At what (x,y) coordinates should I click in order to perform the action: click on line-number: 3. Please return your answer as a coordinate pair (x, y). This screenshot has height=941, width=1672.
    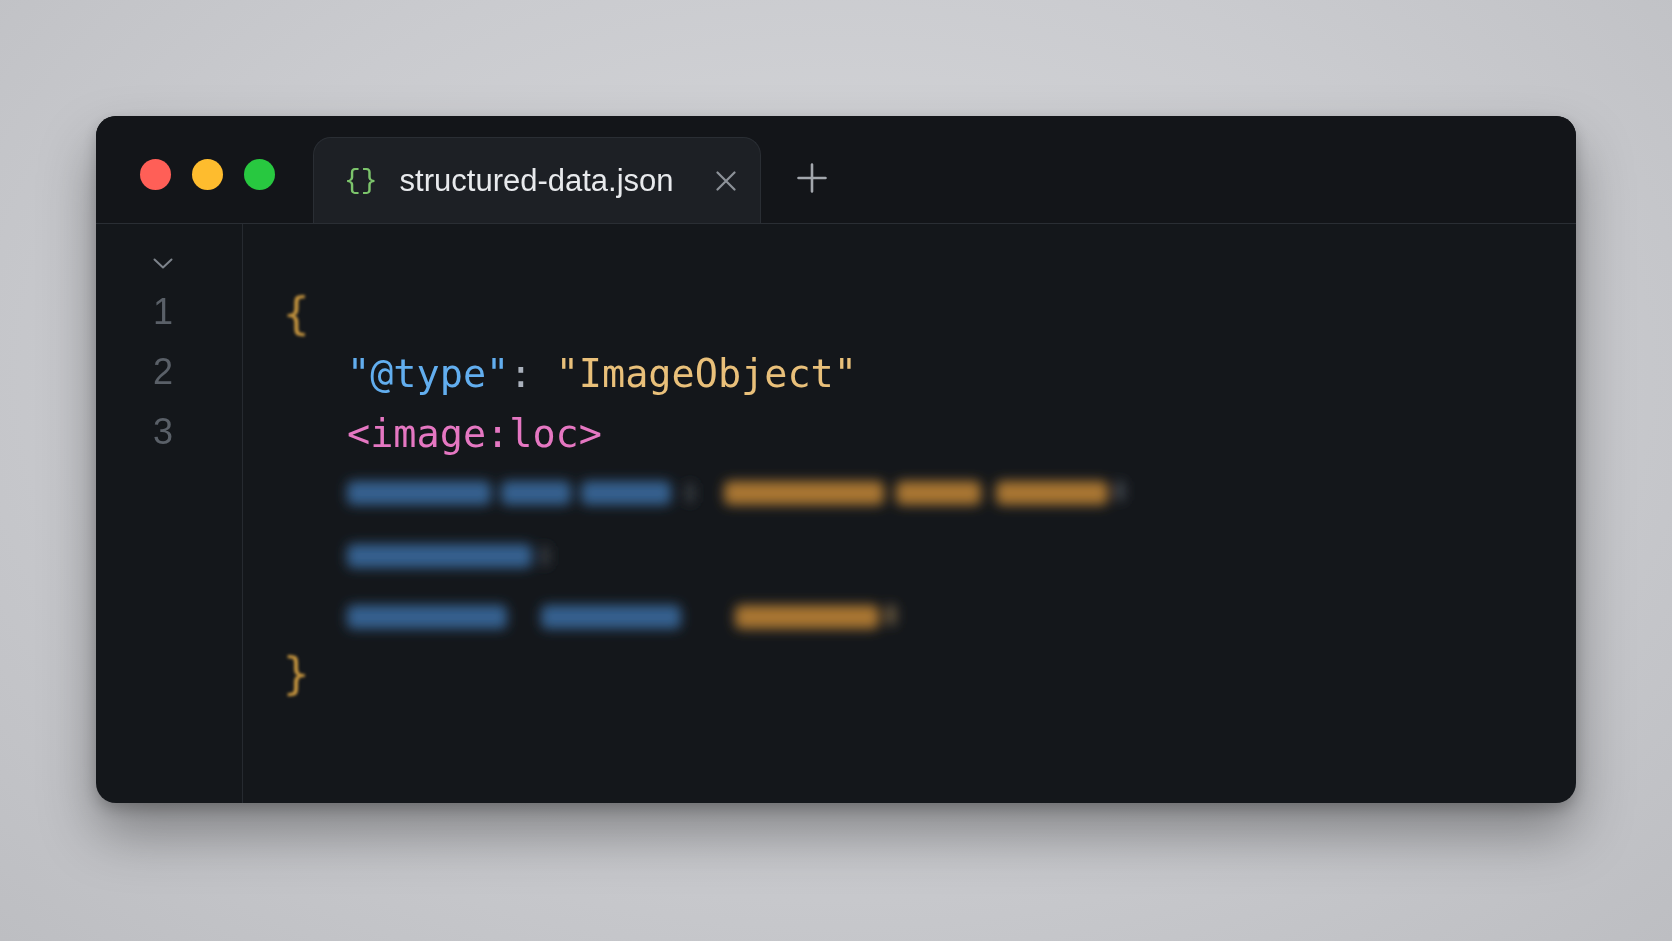
    Looking at the image, I should click on (163, 432).